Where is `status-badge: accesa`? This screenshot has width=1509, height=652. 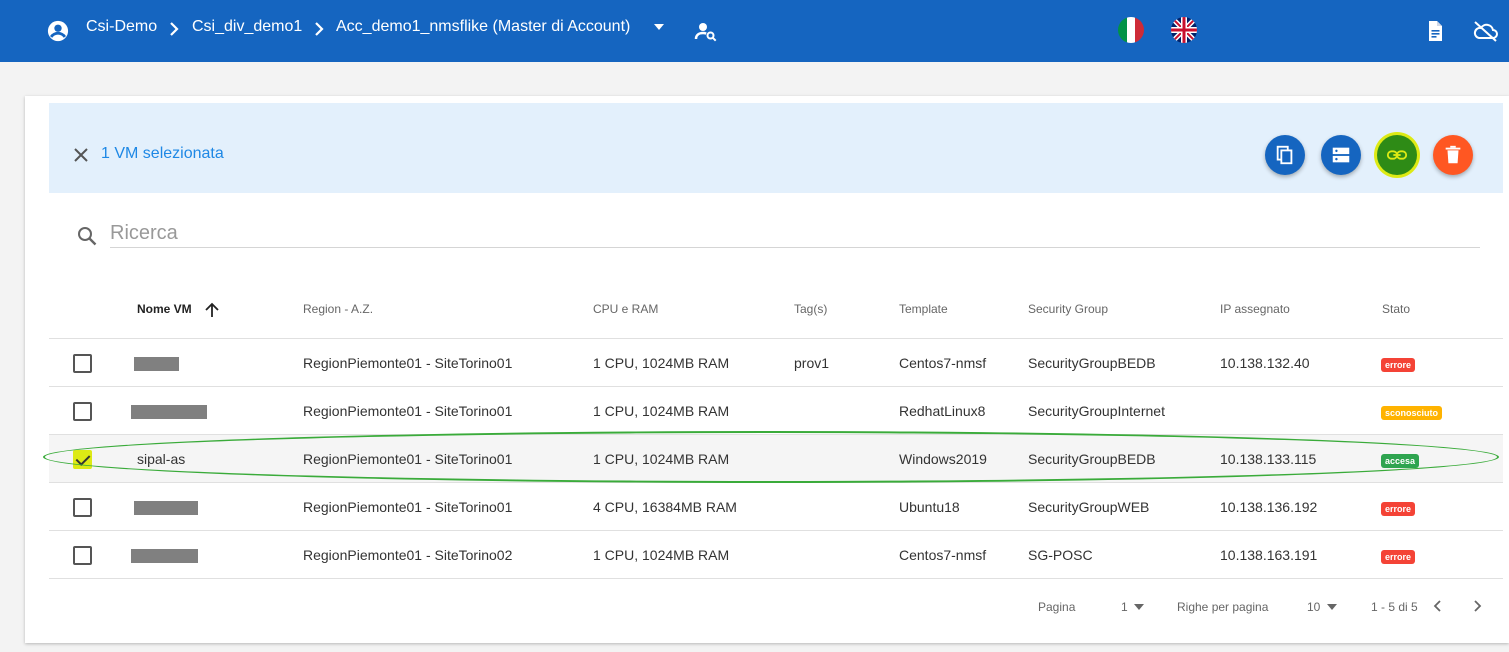 status-badge: accesa is located at coordinates (1400, 461).